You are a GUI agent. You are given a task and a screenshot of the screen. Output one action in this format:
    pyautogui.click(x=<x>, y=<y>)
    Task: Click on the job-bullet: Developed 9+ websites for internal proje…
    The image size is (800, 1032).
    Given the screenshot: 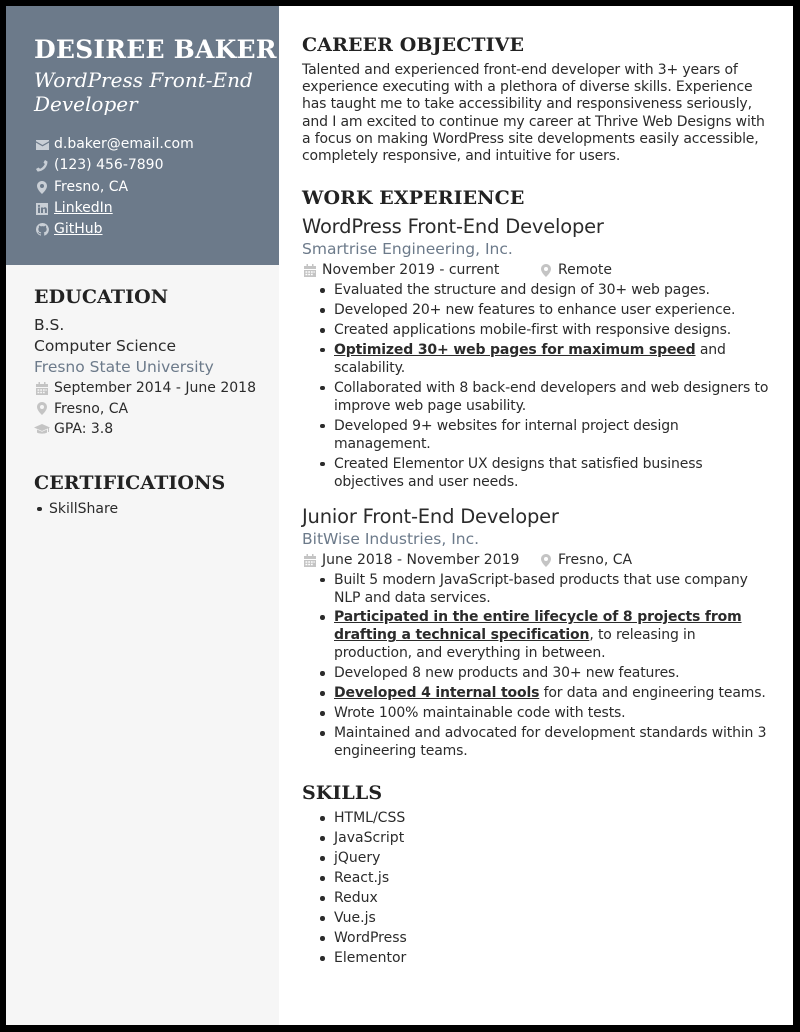 What is the action you would take?
    pyautogui.click(x=545, y=435)
    